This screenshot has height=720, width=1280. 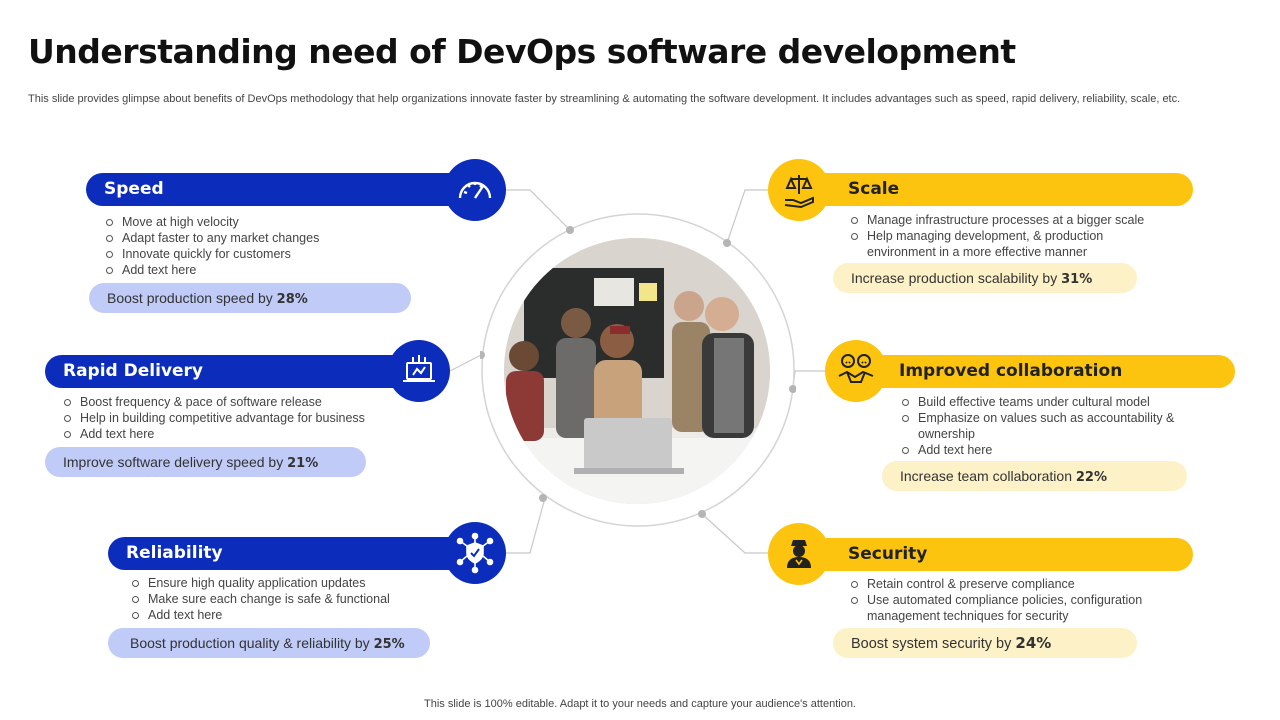 What do you see at coordinates (956, 278) in the screenshot?
I see `scale-metric-text: Increase production scalability by` at bounding box center [956, 278].